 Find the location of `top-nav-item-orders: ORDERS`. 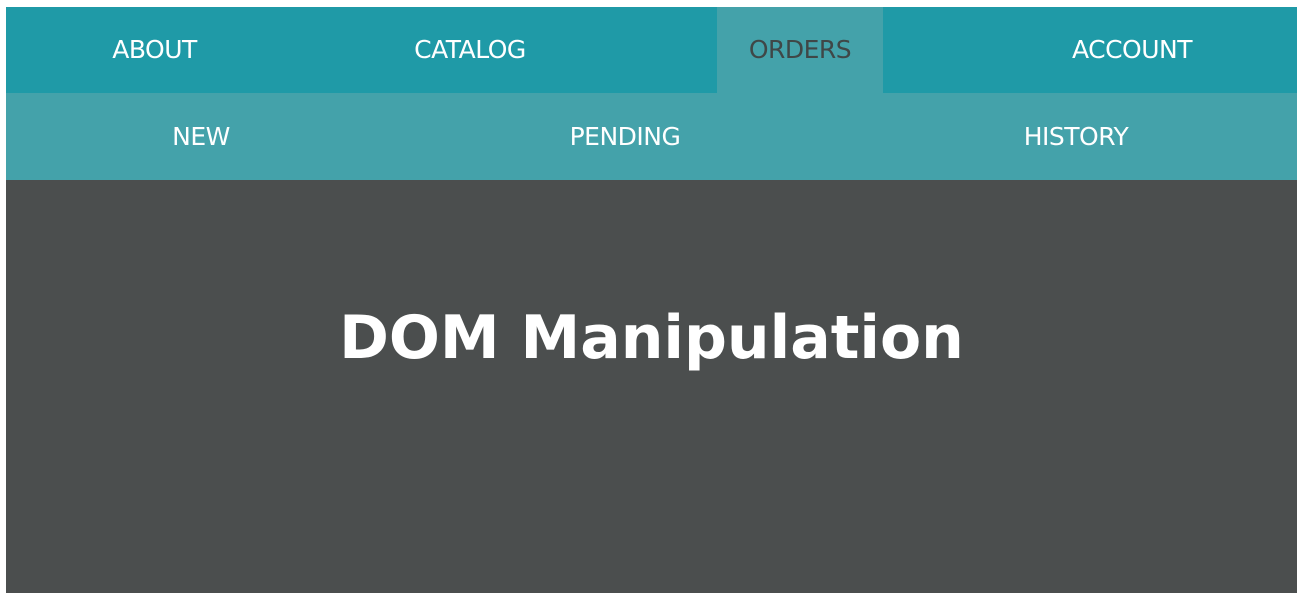

top-nav-item-orders: ORDERS is located at coordinates (800, 50).